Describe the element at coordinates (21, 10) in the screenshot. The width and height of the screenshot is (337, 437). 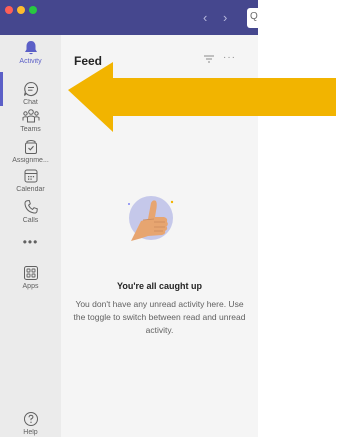
I see `minimize-window-button` at that location.